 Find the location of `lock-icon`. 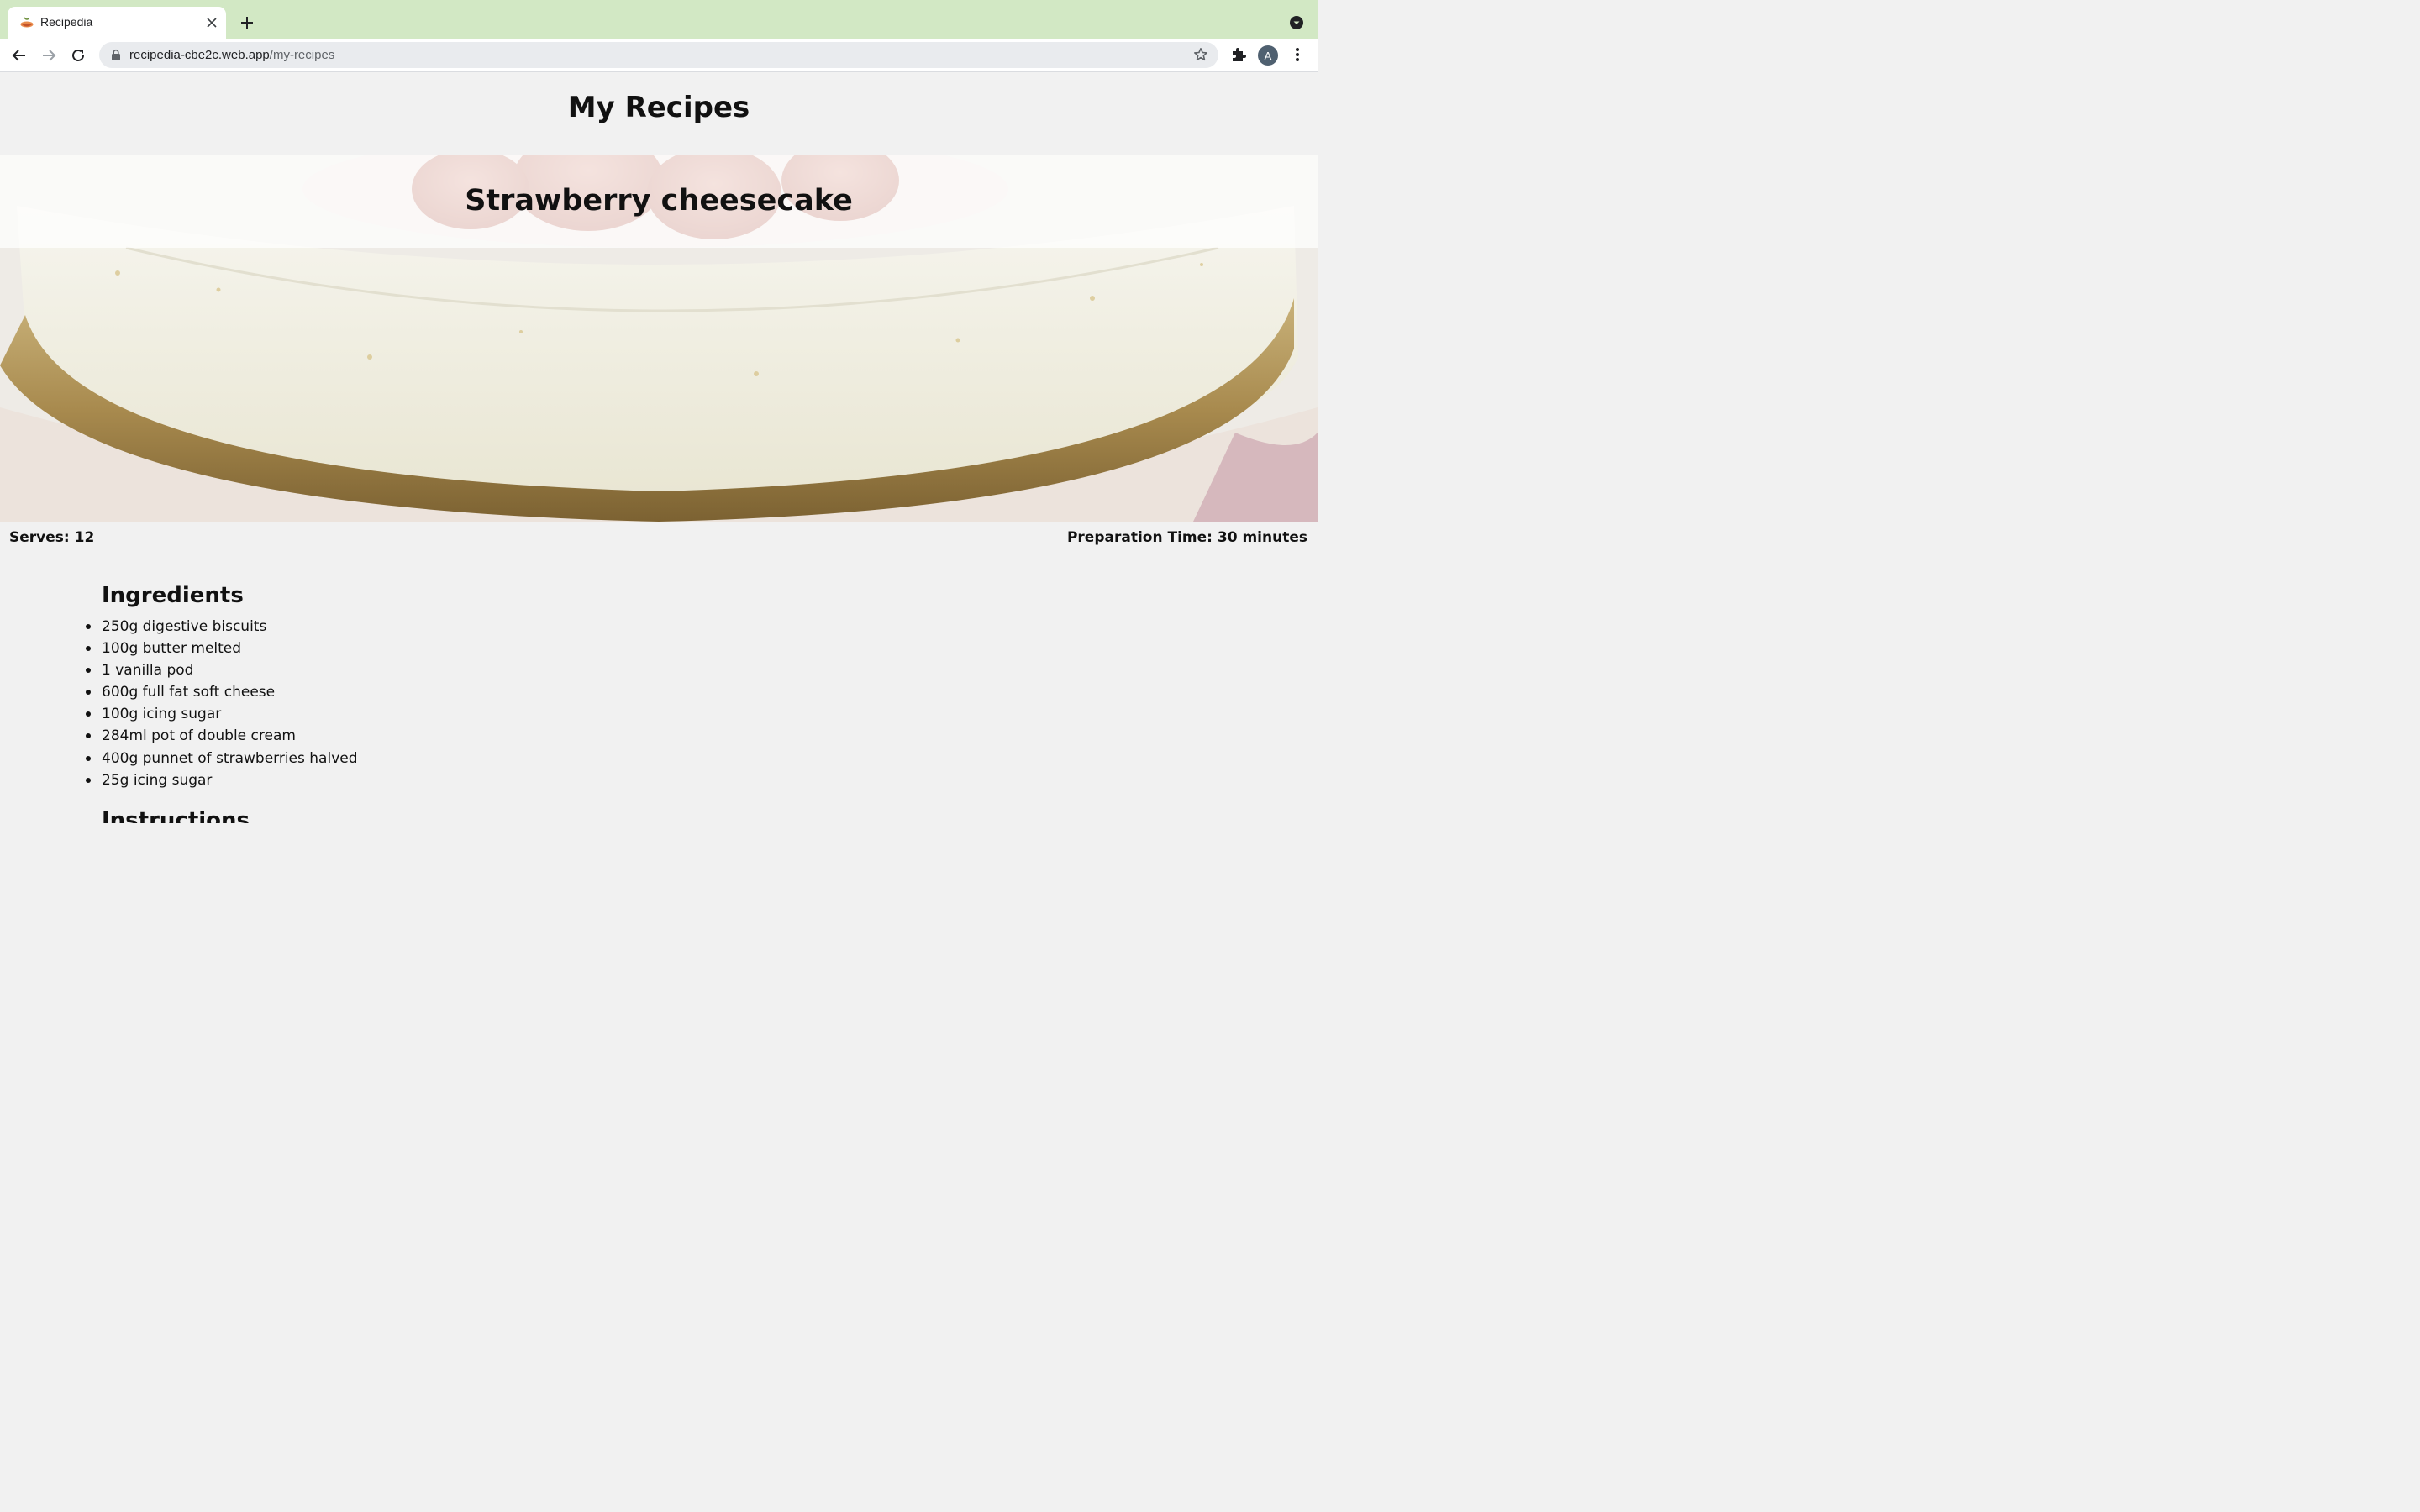

lock-icon is located at coordinates (116, 55).